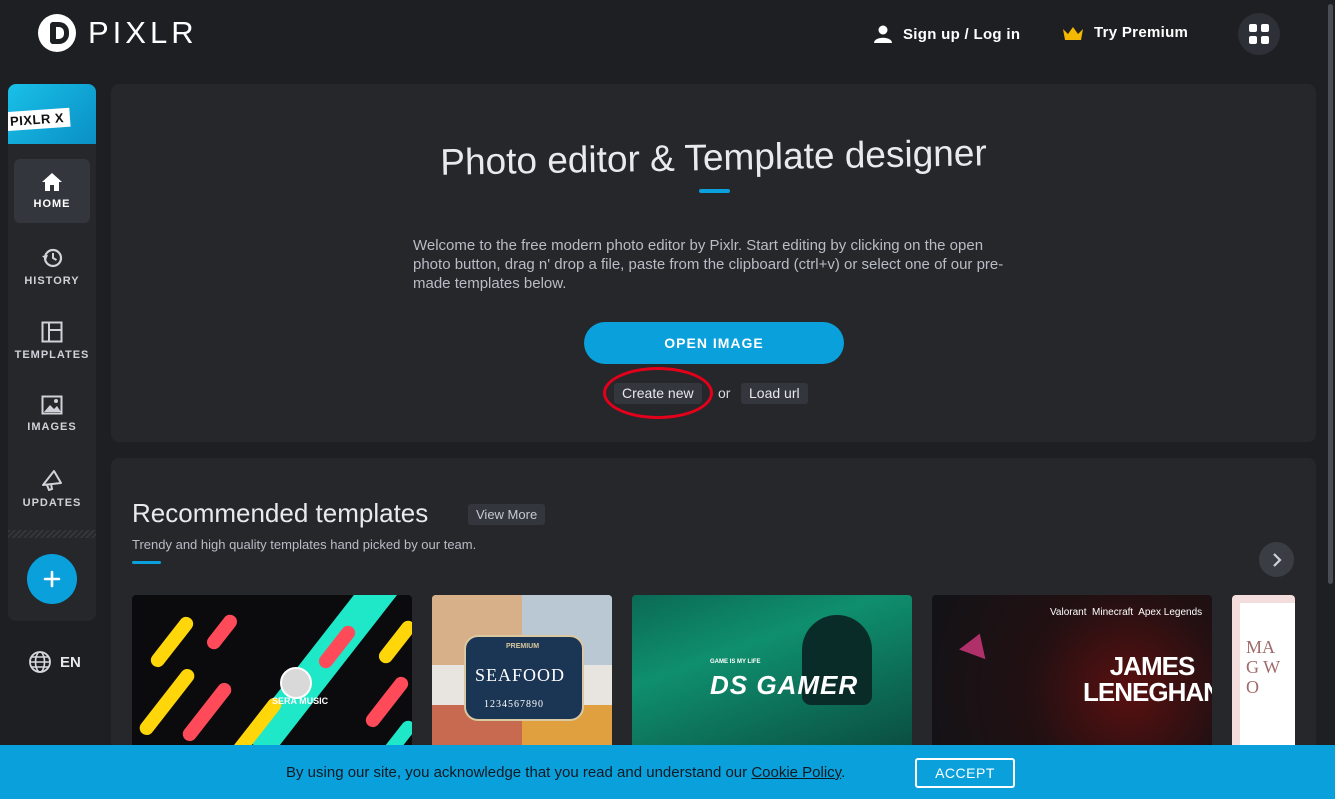 The height and width of the screenshot is (799, 1335). I want to click on sidebar-item-history: HISTORY, so click(52, 267).